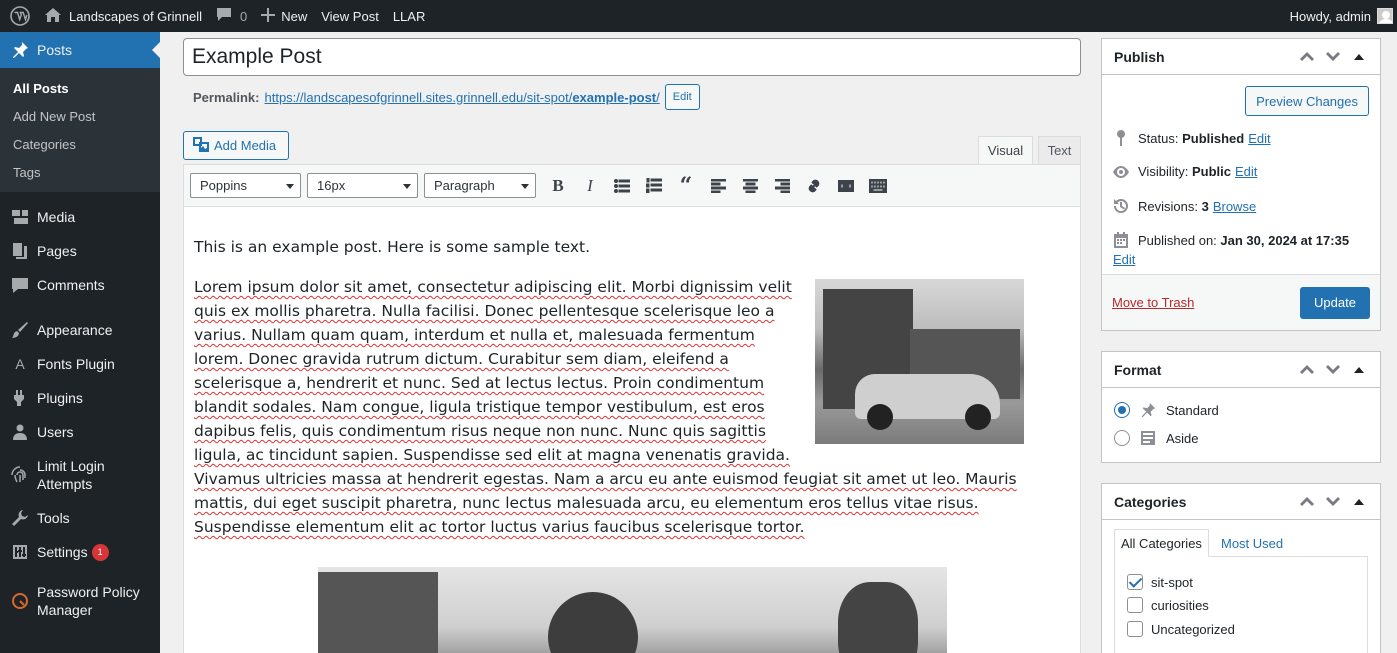  What do you see at coordinates (80, 518) in the screenshot?
I see `menu-tools: Tools` at bounding box center [80, 518].